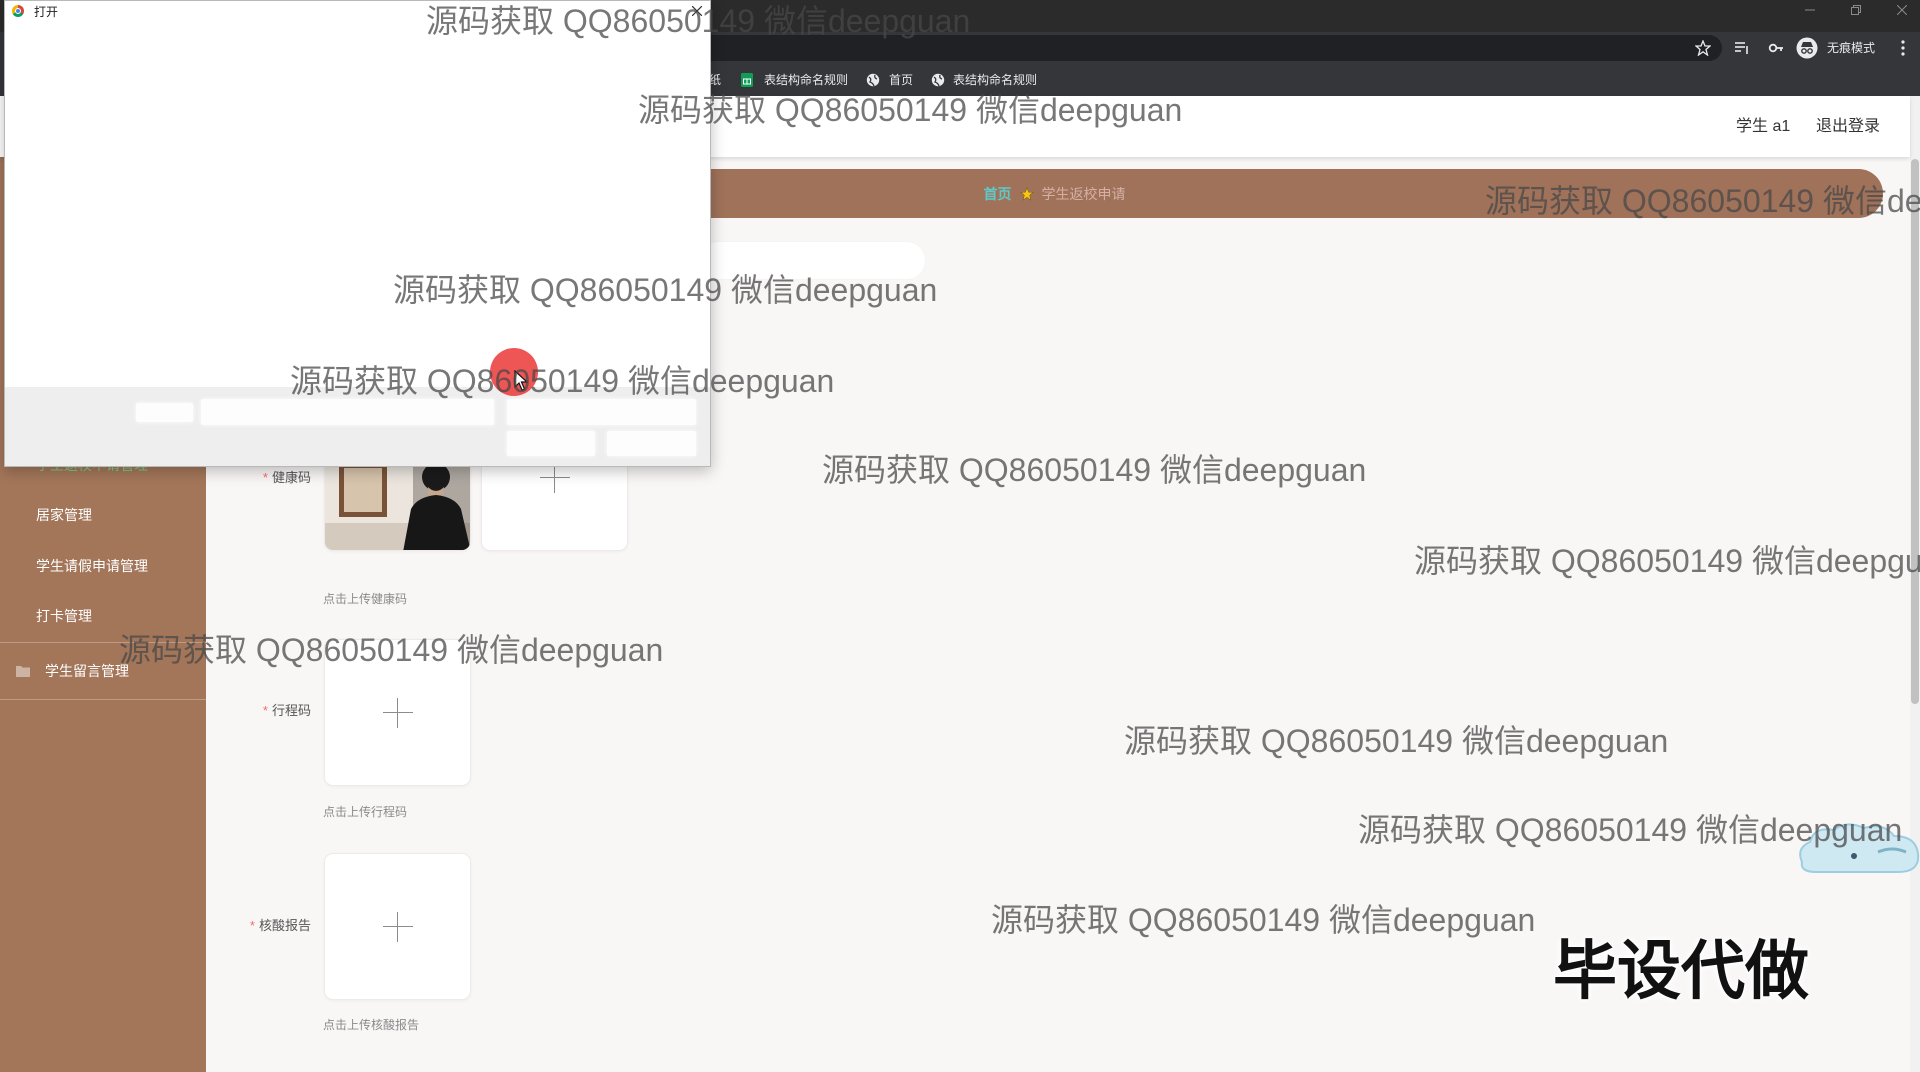 This screenshot has height=1072, width=1920. Describe the element at coordinates (651, 443) in the screenshot. I see `cancel-button` at that location.